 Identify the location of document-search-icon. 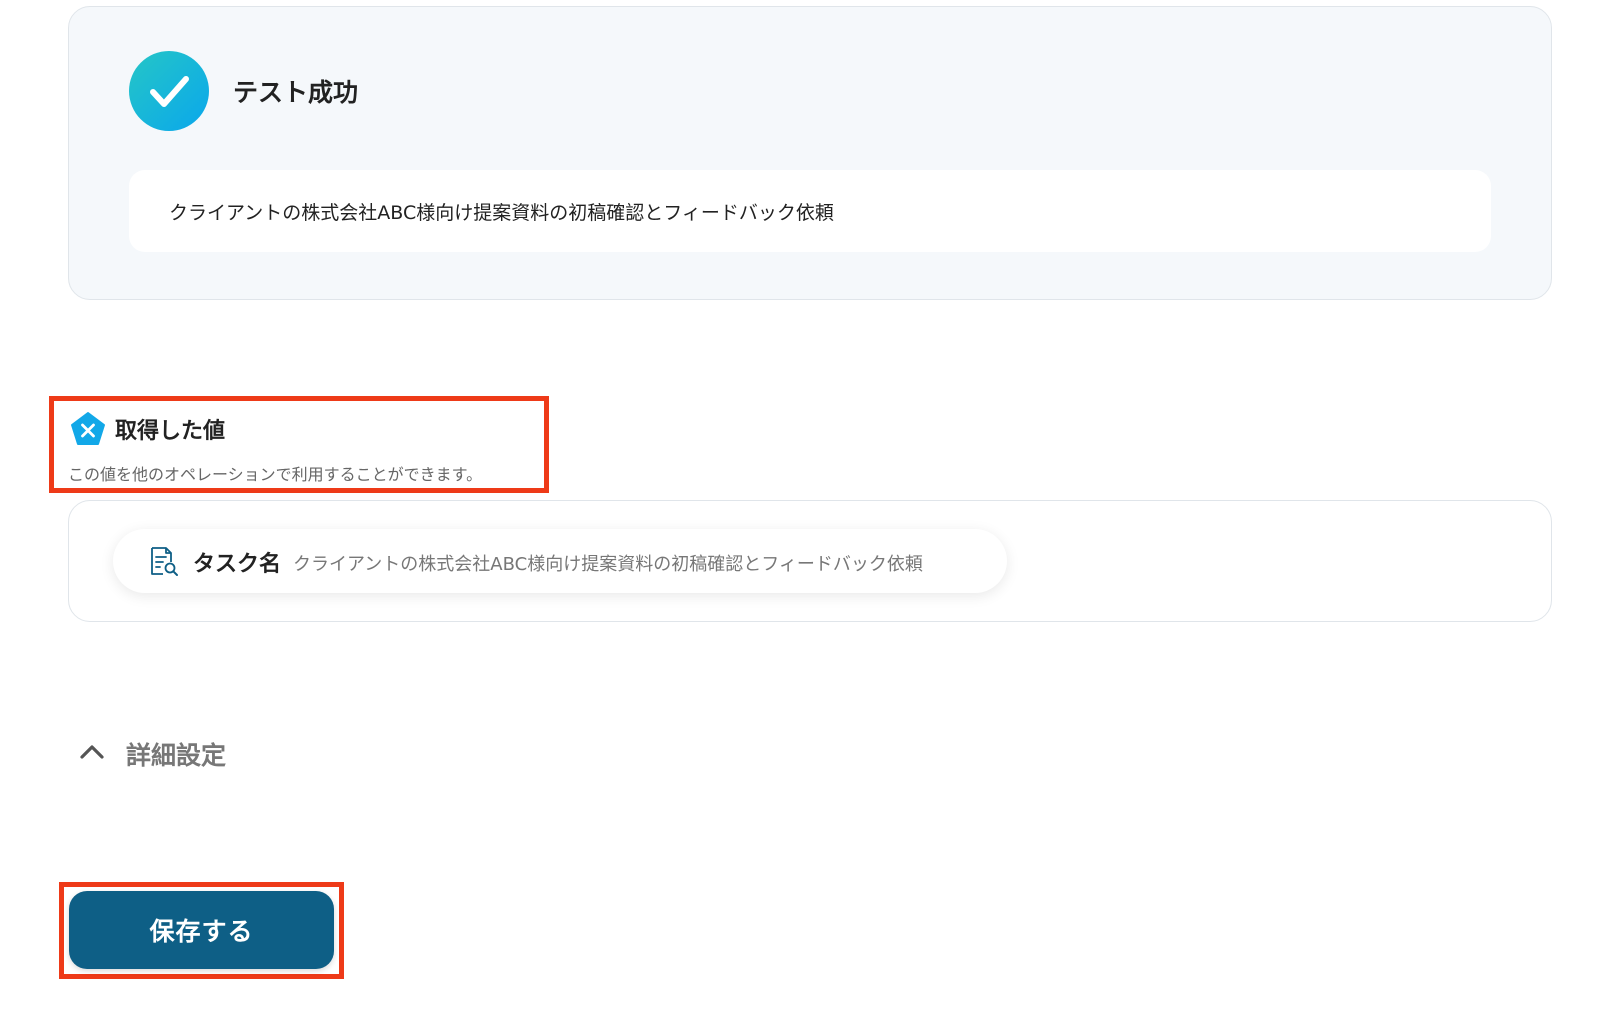
(163, 561).